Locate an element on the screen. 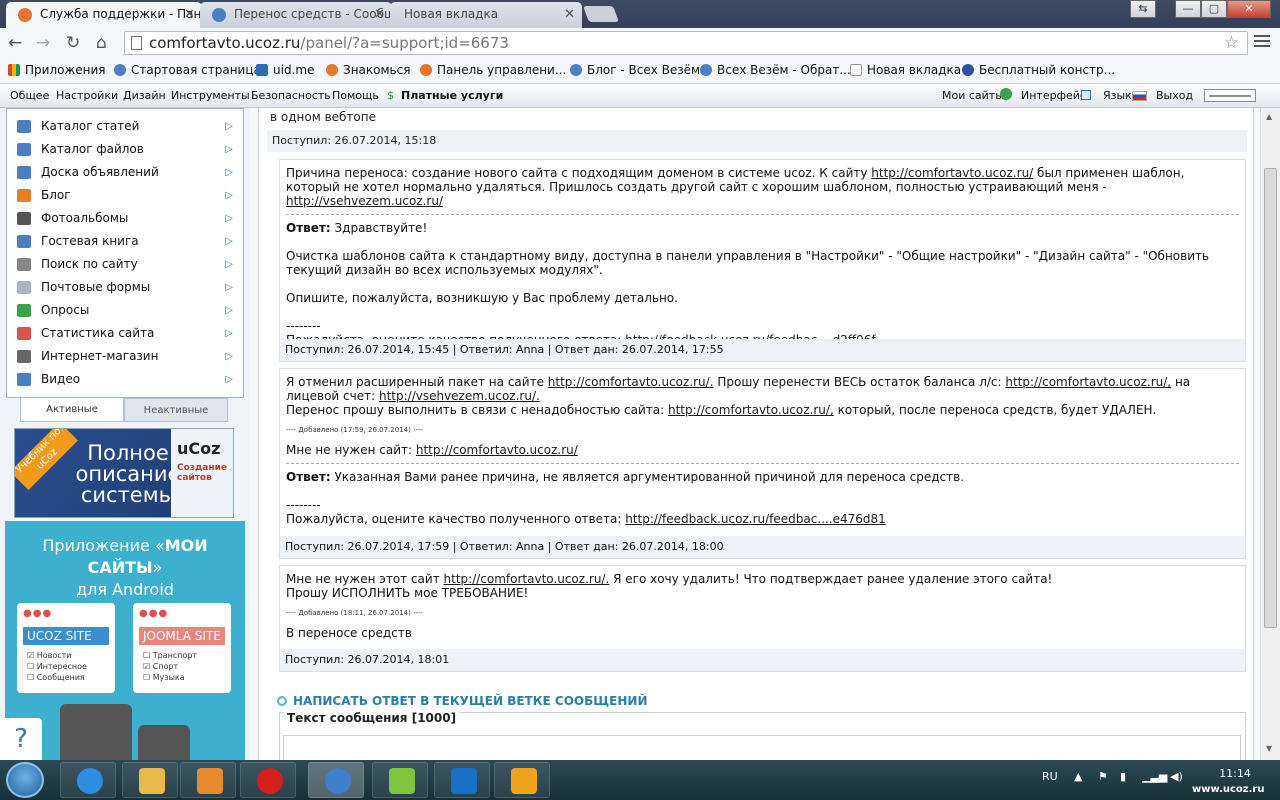 This screenshot has height=800, width=1280. tab-support: Служба поддержки - Пан ✕ is located at coordinates (104, 15).